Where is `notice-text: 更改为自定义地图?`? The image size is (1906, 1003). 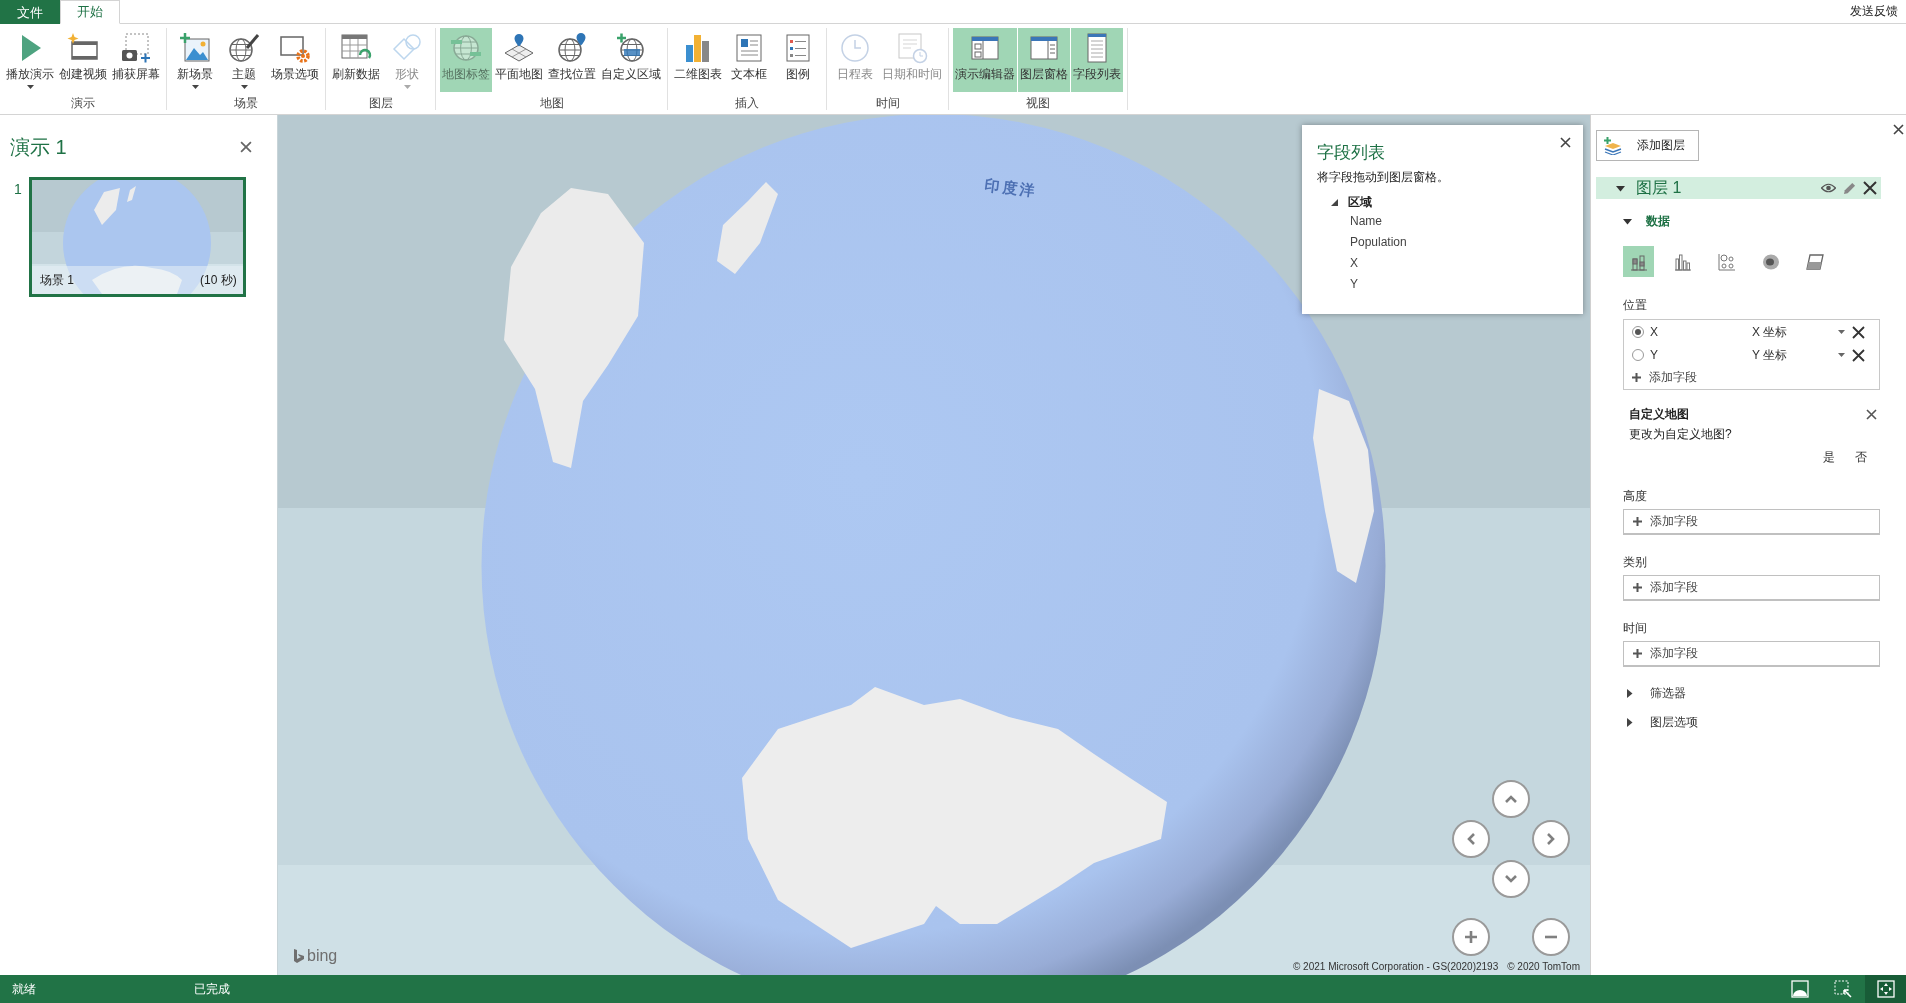
notice-text: 更改为自定义地图? is located at coordinates (1681, 434).